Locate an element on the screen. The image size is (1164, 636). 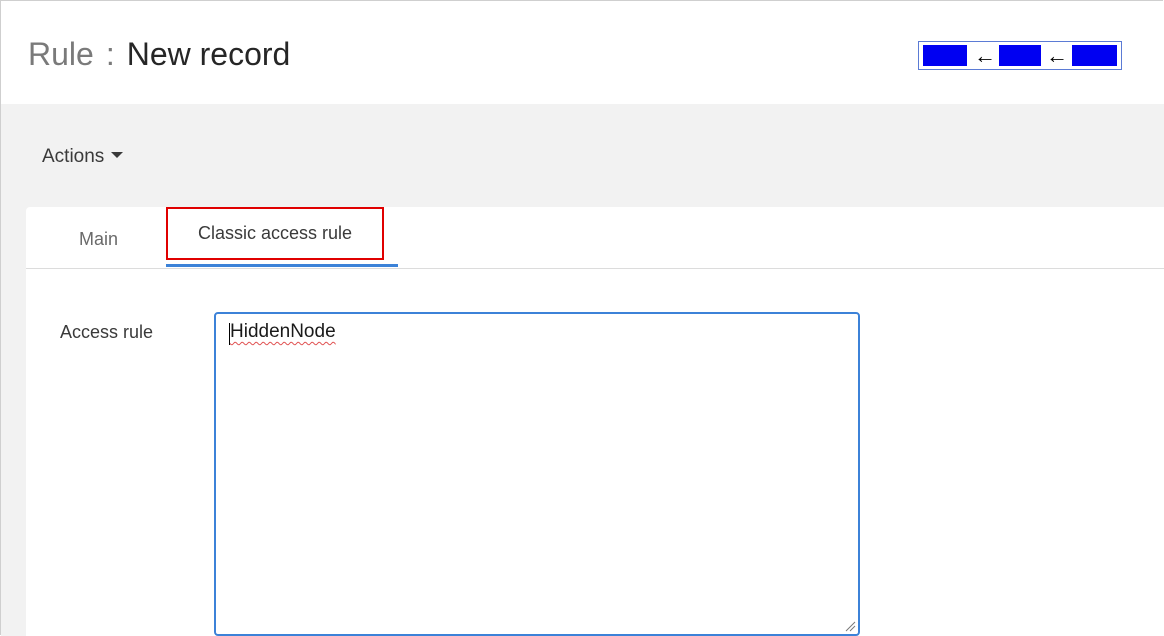
access-rule-label: Access rule is located at coordinates (107, 332).